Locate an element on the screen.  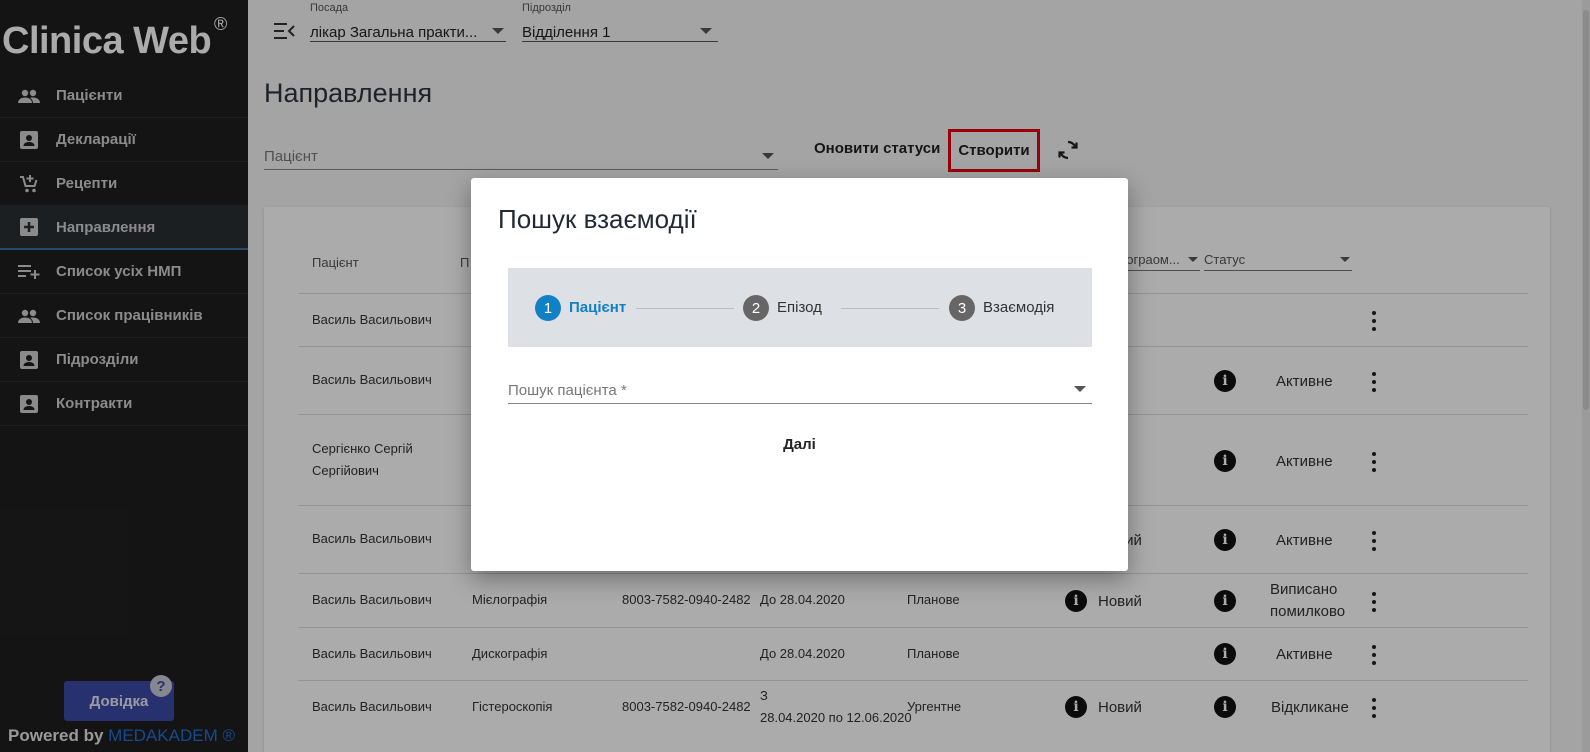
stepper: 1 Пацієнт 2 Епізод 3 Взаємодія is located at coordinates (800, 307).